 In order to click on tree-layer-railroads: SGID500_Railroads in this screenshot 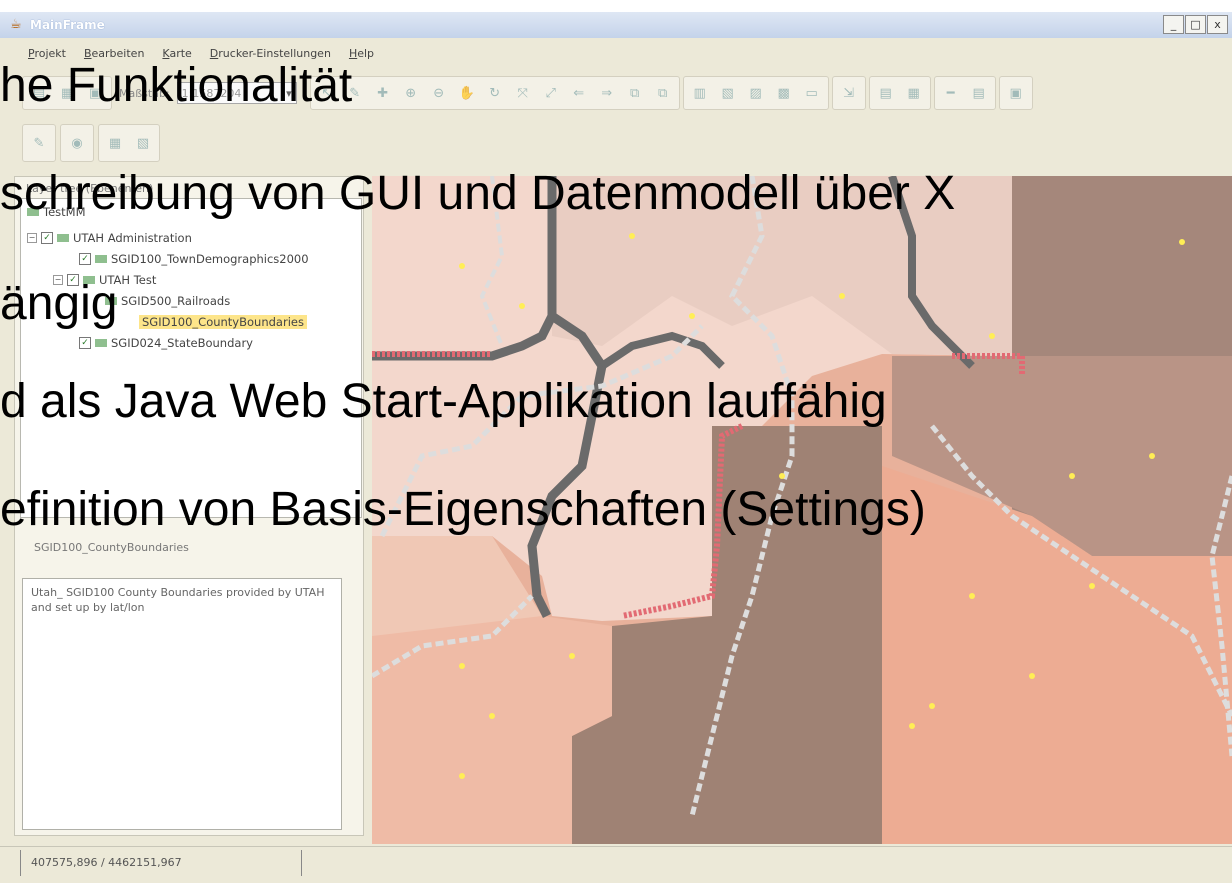, I will do `click(167, 301)`.